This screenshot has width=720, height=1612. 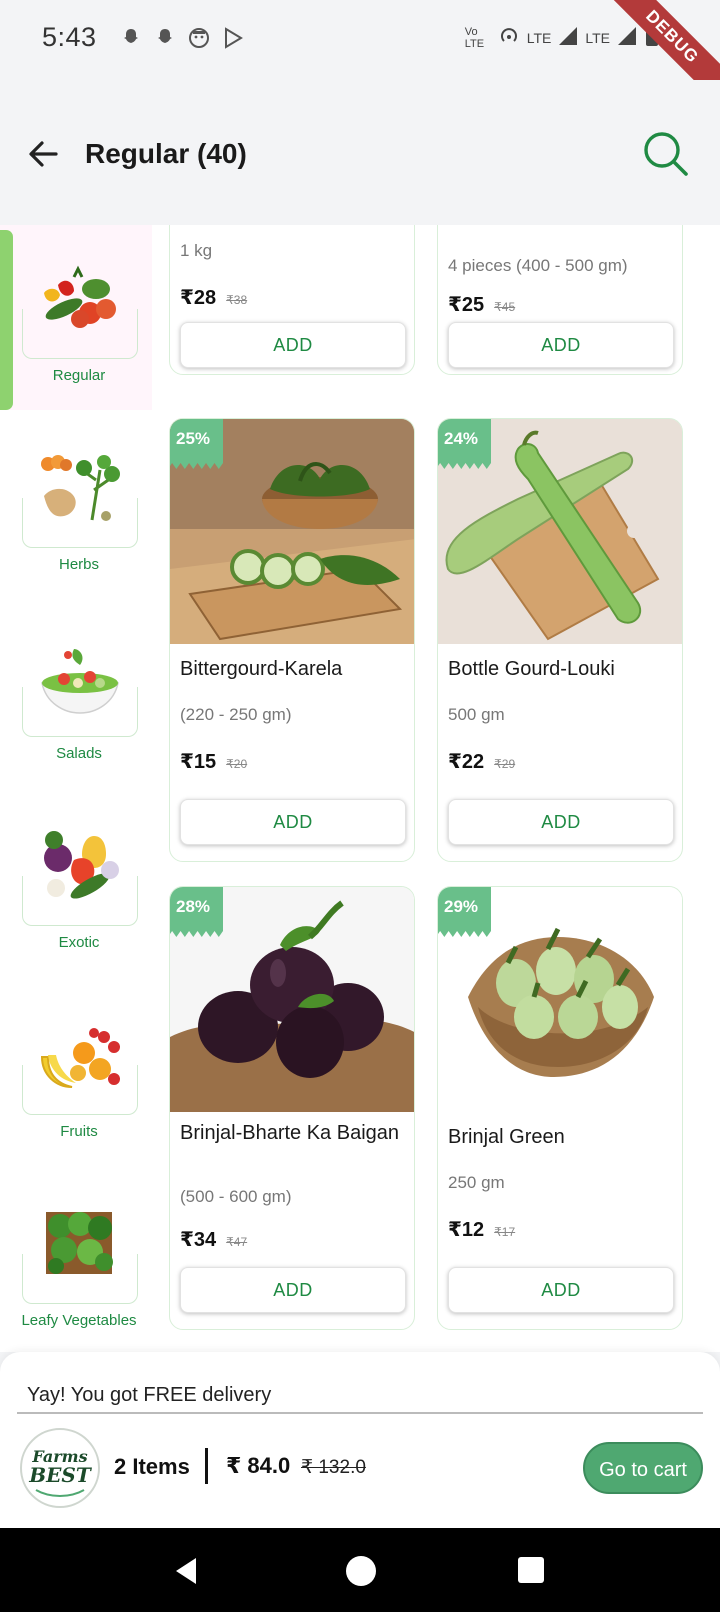 I want to click on product-quantity: (500 - 600 gm), so click(x=236, y=1196).